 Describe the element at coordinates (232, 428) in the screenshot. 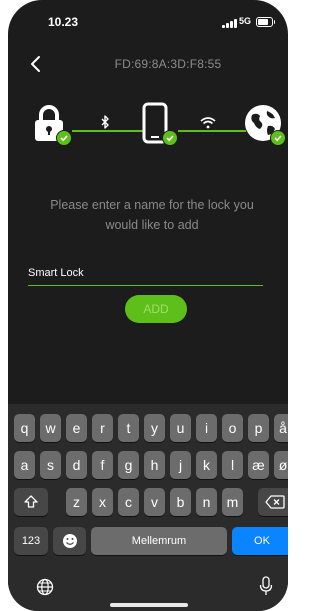

I see `key-o: o` at that location.